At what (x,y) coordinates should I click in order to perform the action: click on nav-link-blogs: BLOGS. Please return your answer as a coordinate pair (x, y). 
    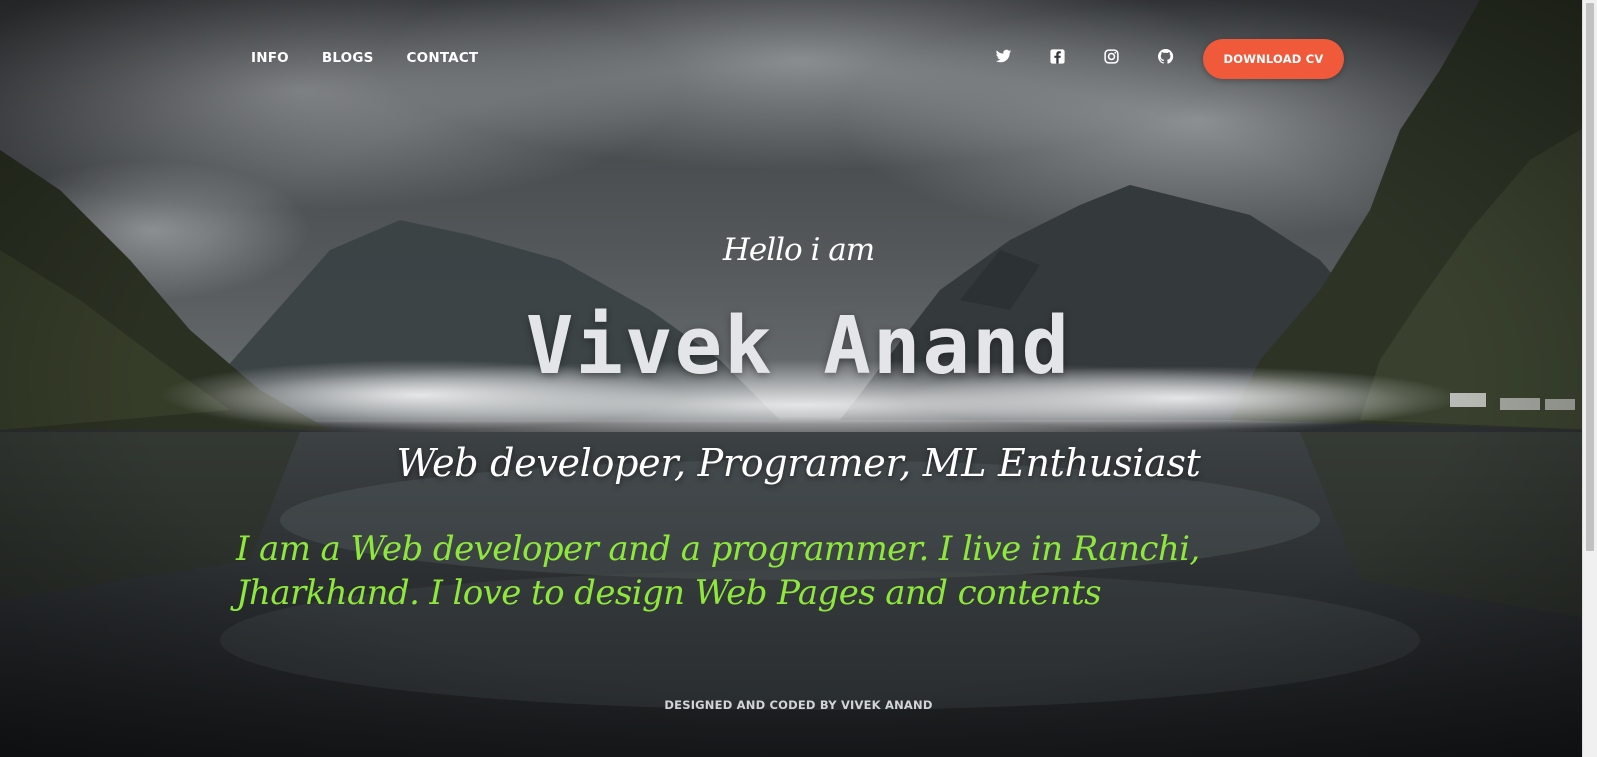
    Looking at the image, I should click on (348, 58).